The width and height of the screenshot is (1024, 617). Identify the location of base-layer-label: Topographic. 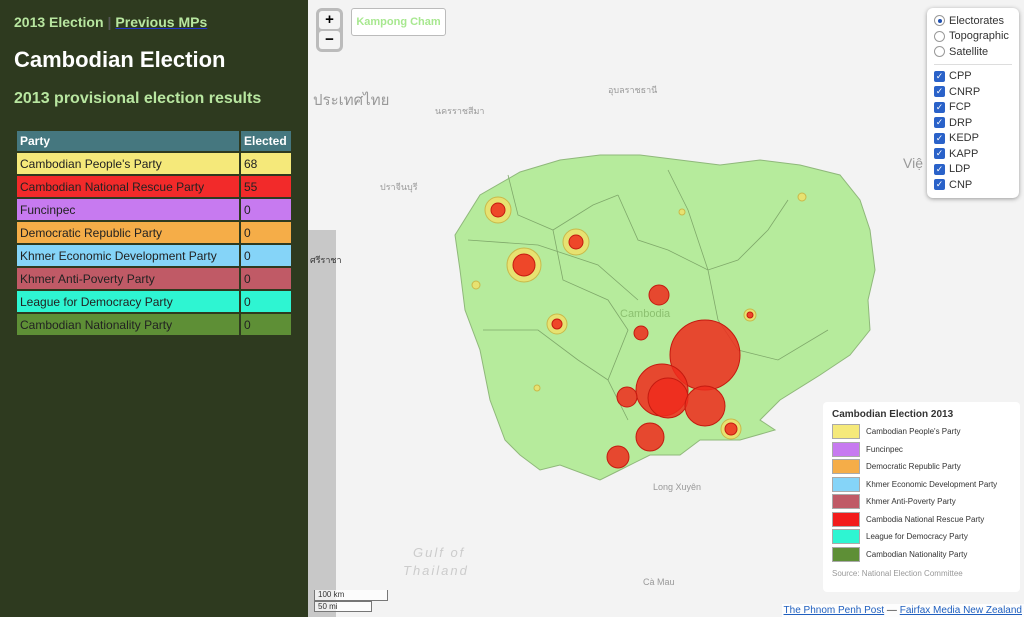
(979, 36).